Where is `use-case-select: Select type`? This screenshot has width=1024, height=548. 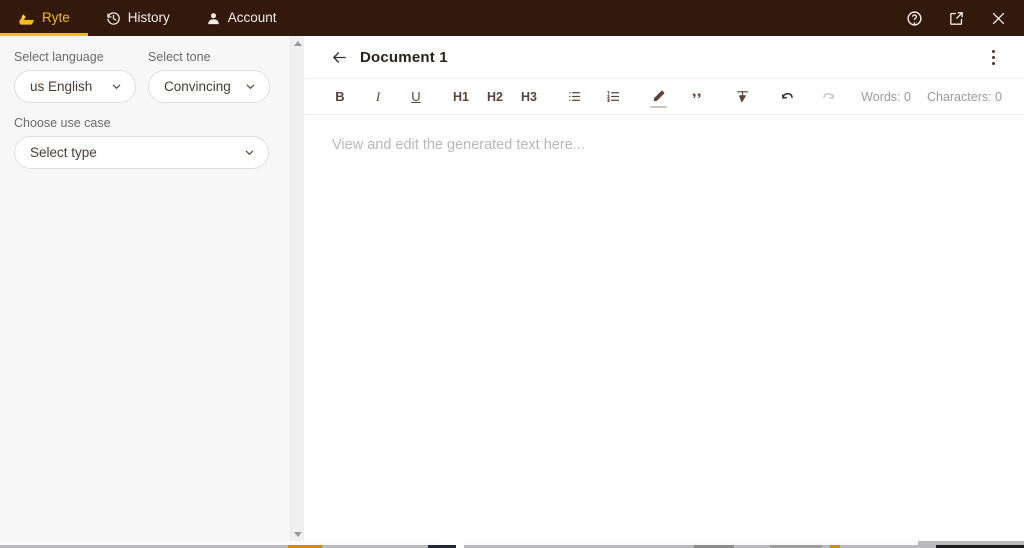
use-case-select: Select type is located at coordinates (141, 152).